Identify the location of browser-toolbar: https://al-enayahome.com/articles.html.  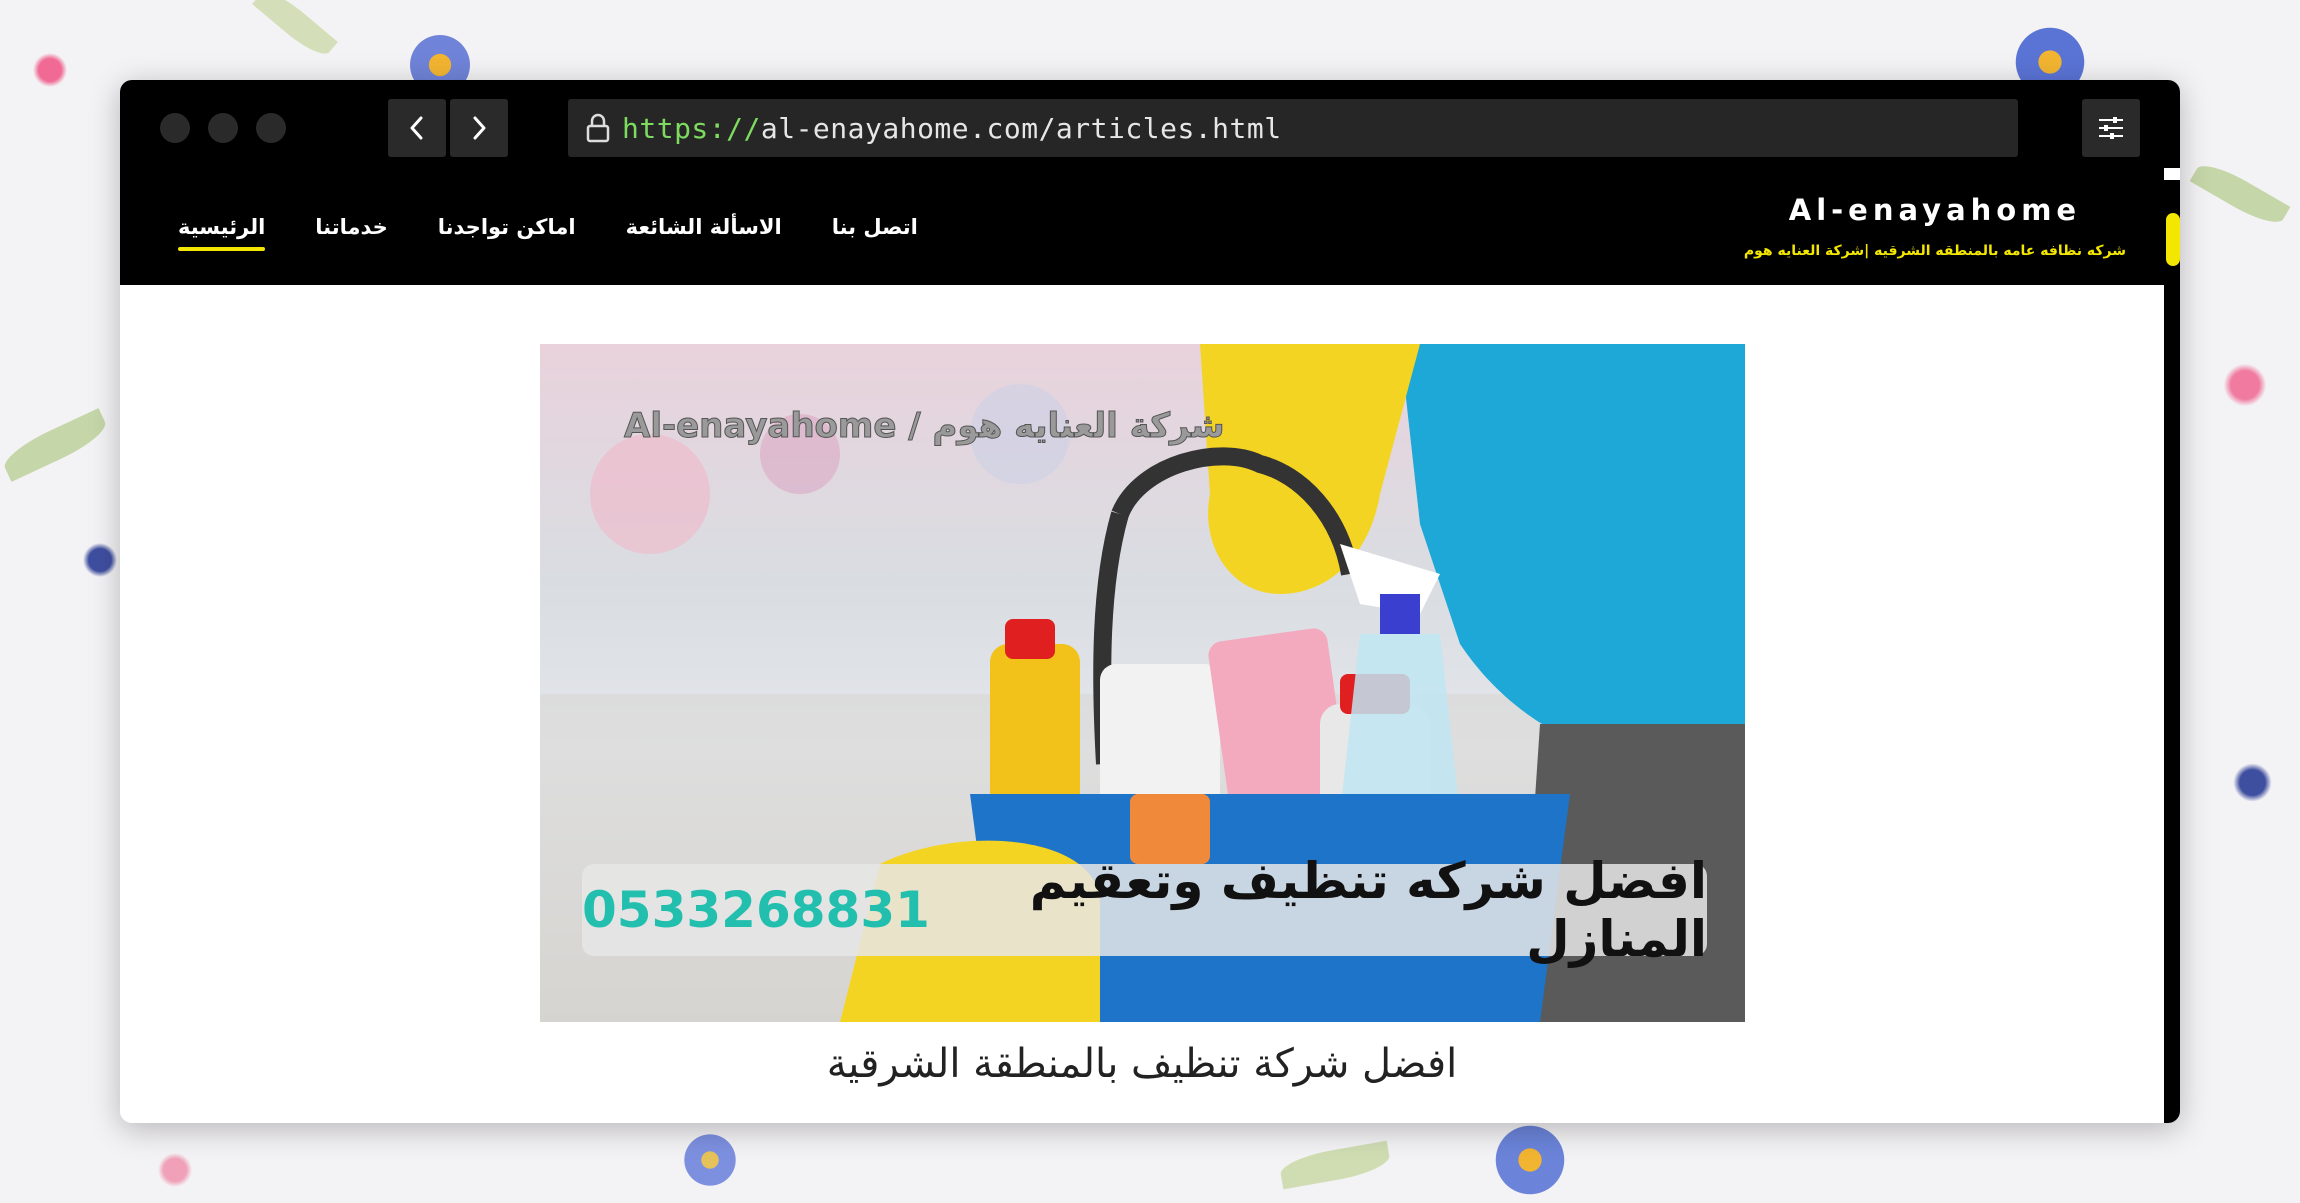
(1150, 124).